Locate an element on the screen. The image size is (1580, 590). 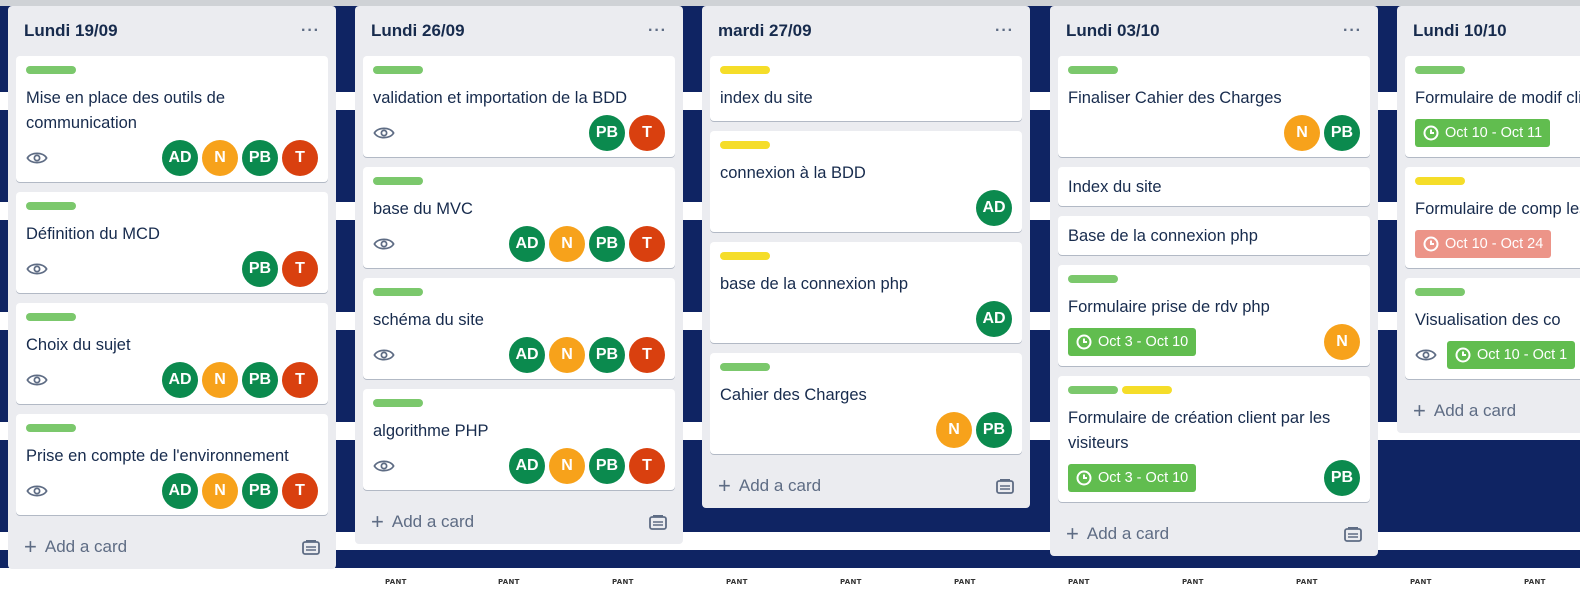
card: Base de la connexion php is located at coordinates (1214, 235).